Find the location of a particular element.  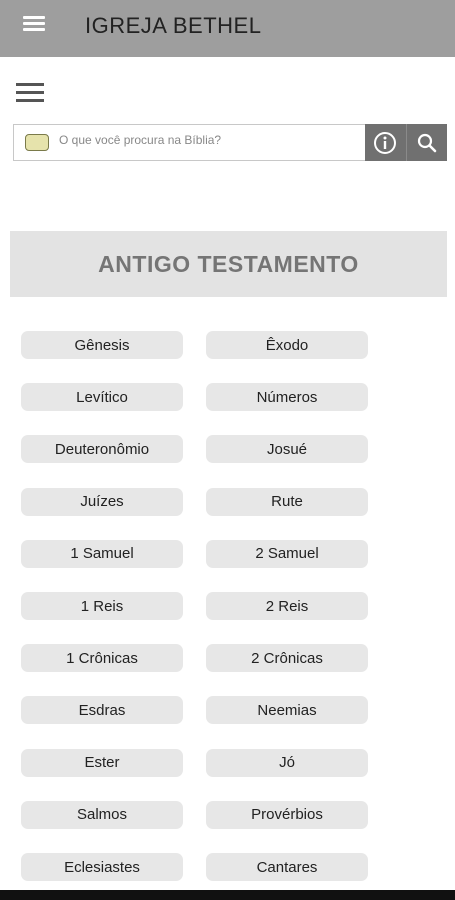

search-button is located at coordinates (426, 142).